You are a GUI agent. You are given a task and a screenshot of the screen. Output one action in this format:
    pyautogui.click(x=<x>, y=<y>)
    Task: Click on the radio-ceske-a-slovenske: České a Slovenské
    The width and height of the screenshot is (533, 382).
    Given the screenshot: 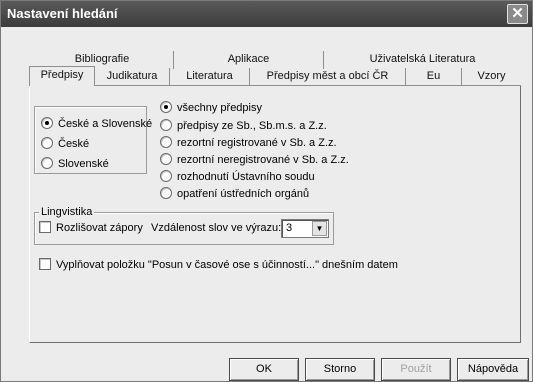 What is the action you would take?
    pyautogui.click(x=96, y=124)
    